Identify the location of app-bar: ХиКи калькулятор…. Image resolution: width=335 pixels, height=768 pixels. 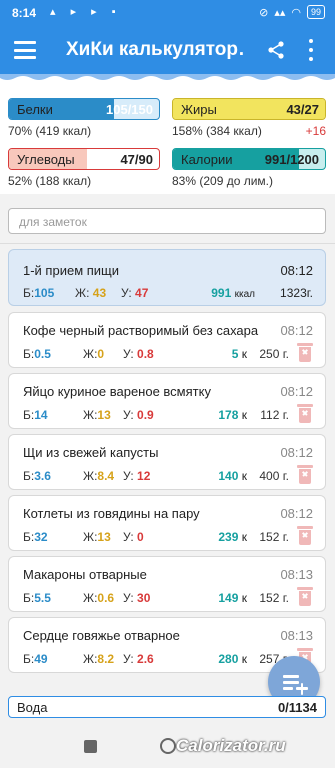
(167, 50).